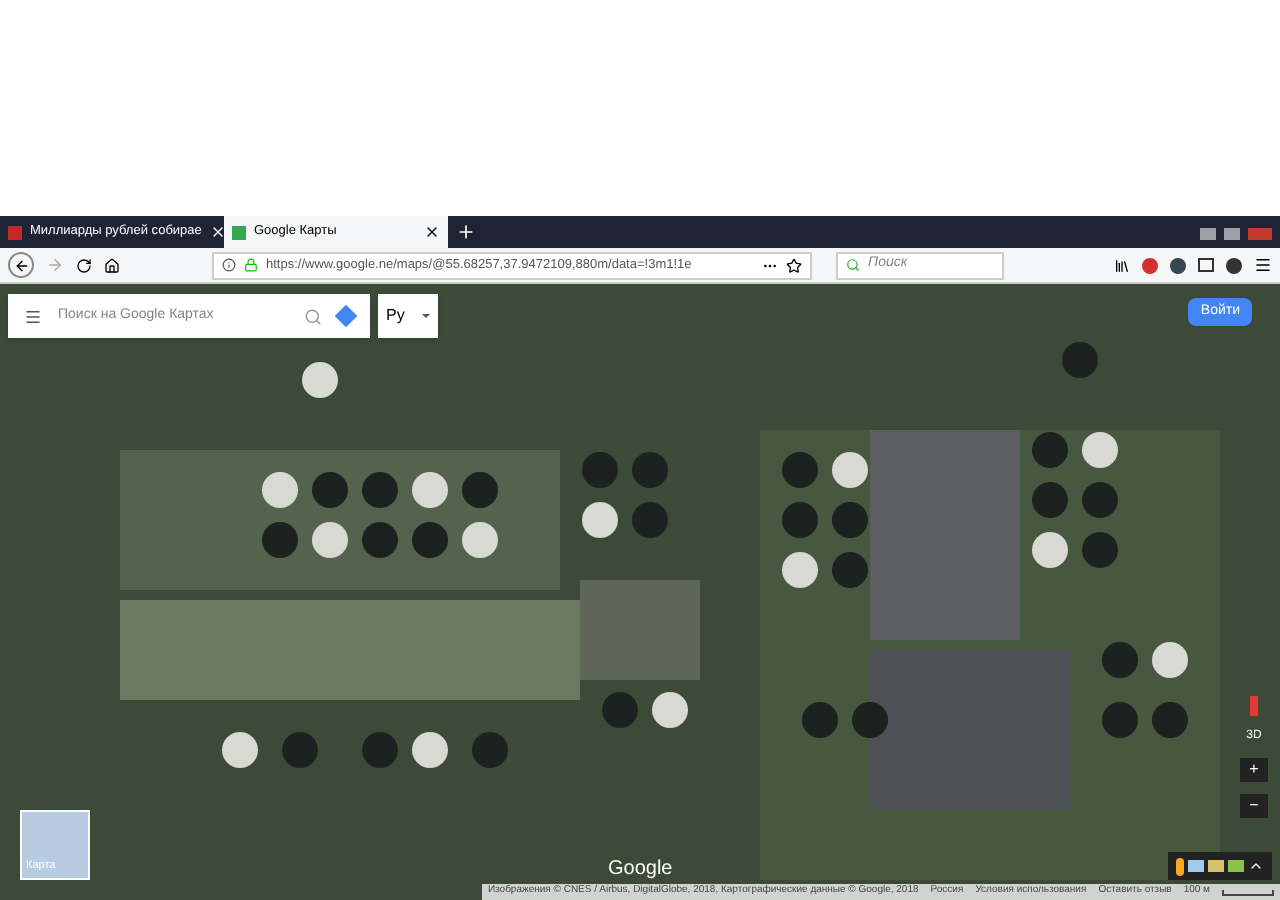 The width and height of the screenshot is (1280, 900). I want to click on directions-icon, so click(346, 316).